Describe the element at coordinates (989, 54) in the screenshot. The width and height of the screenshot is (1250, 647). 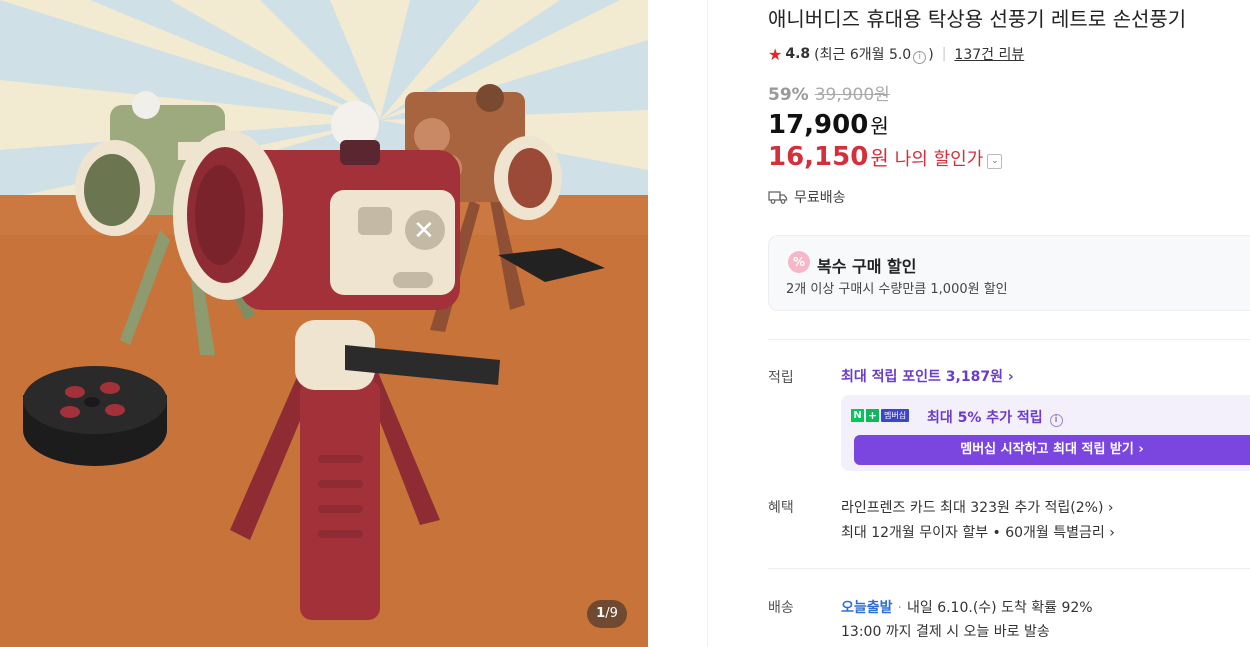
I see `review-link: 137건 리뷰` at that location.